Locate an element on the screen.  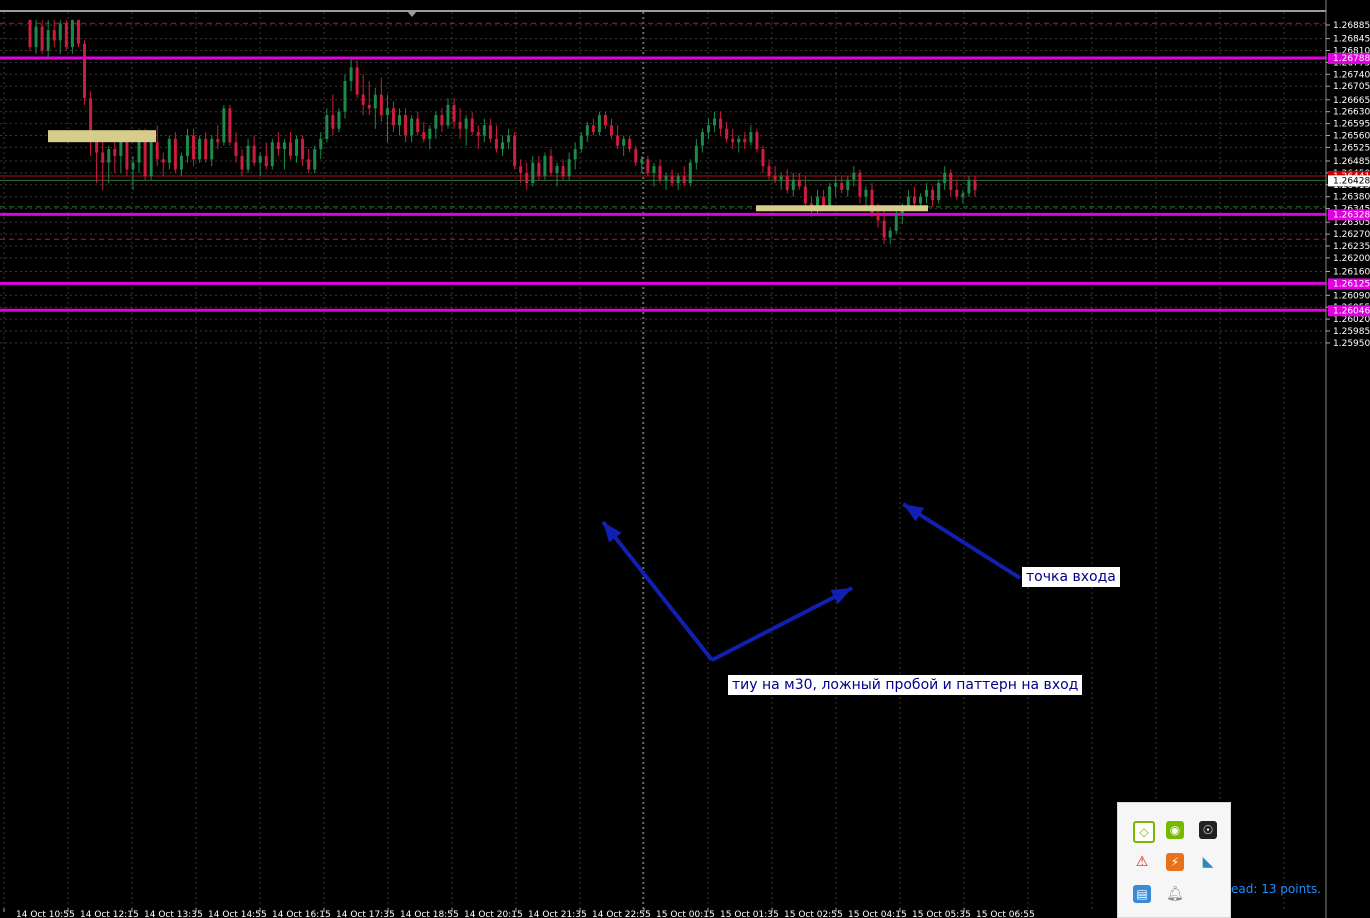
wifi-icon: ◣ is located at coordinates (1208, 862).